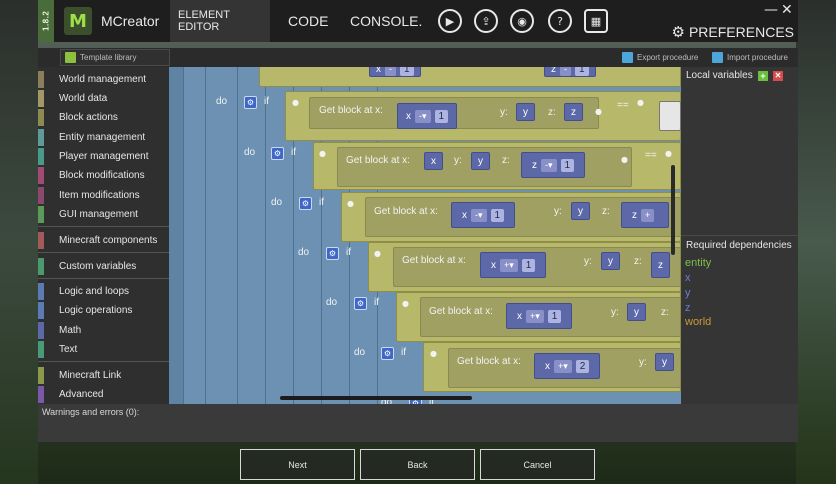 This screenshot has height=484, width=836. Describe the element at coordinates (470, 77) in the screenshot. I see `condition-block` at that location.